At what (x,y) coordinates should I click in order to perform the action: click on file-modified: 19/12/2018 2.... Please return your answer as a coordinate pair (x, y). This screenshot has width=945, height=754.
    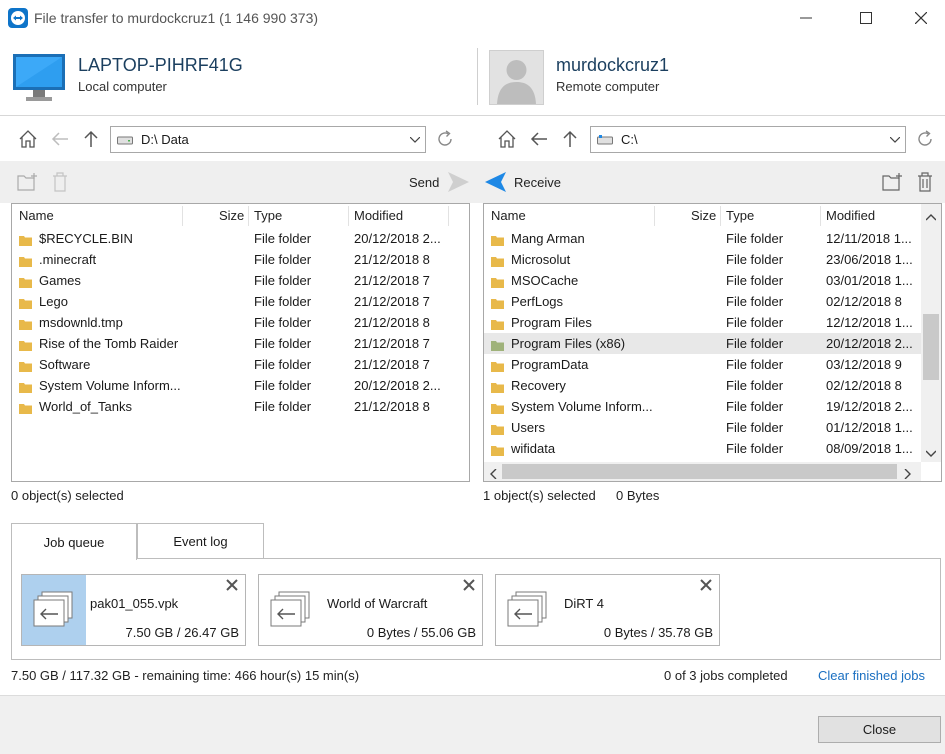
    Looking at the image, I should click on (869, 406).